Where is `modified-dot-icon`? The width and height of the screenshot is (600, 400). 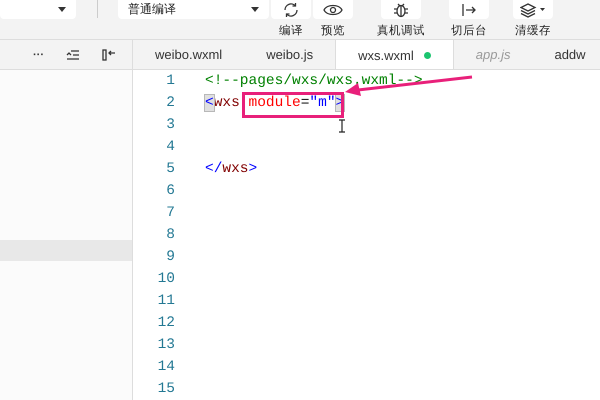
modified-dot-icon is located at coordinates (427, 55).